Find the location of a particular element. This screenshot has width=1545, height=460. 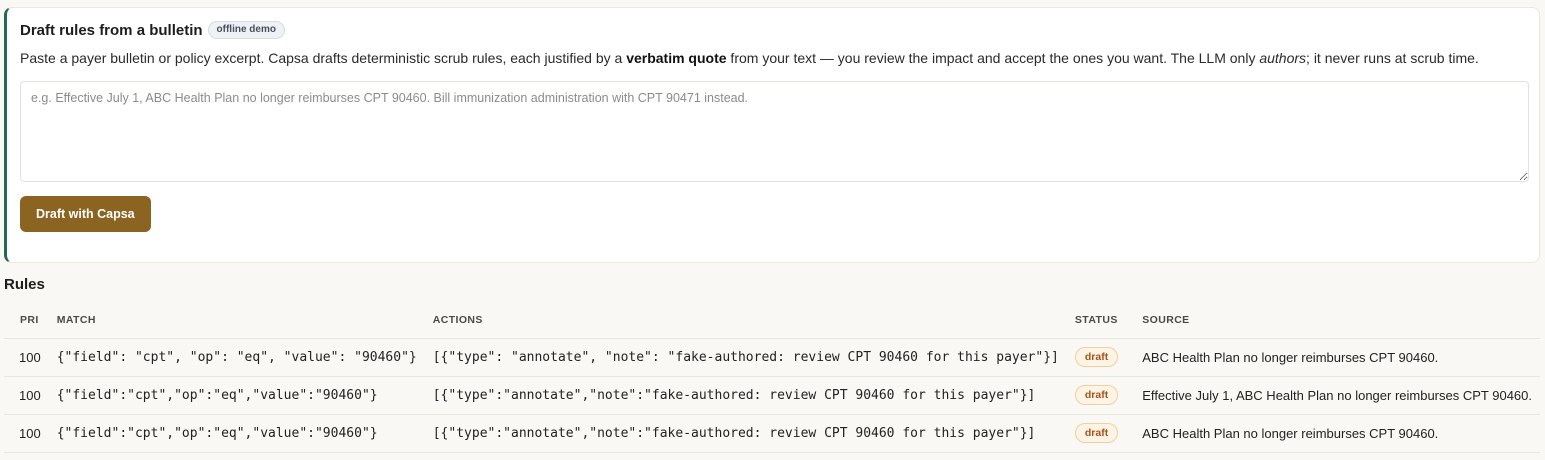

col-header-source: SOURCE is located at coordinates (1337, 320).